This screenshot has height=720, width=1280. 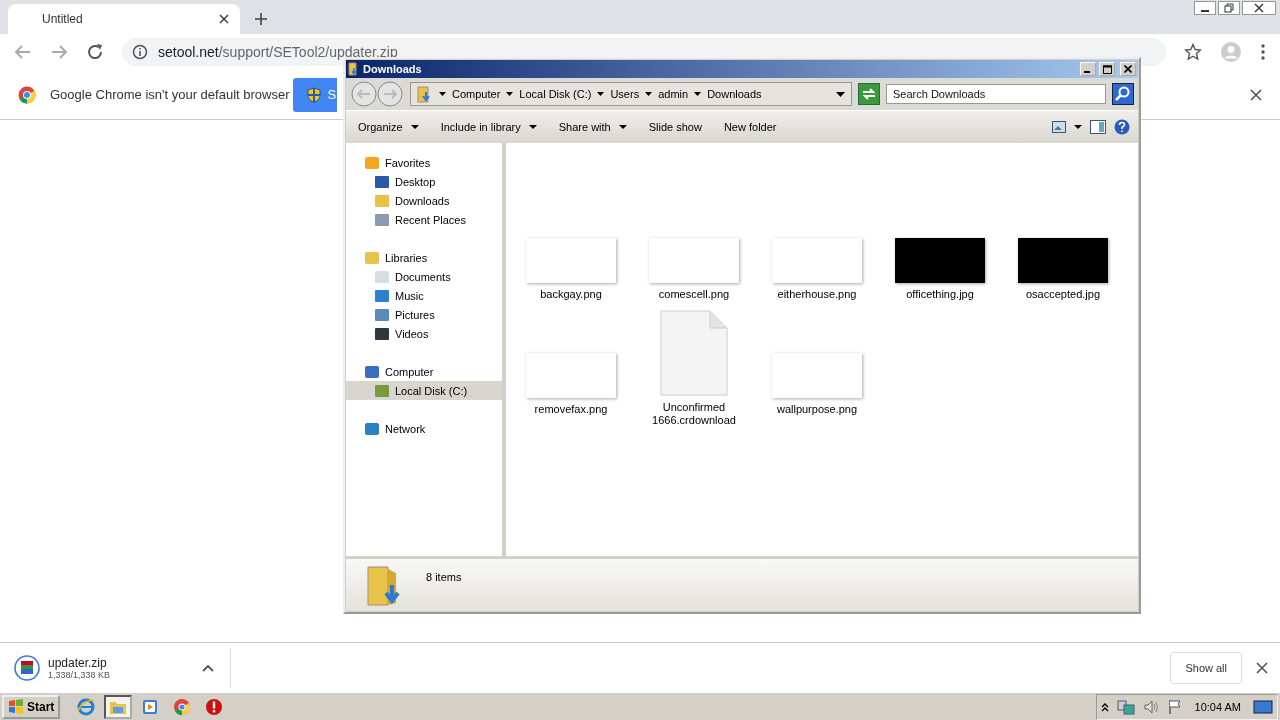 I want to click on browser-tab: Untitled, so click(x=124, y=19).